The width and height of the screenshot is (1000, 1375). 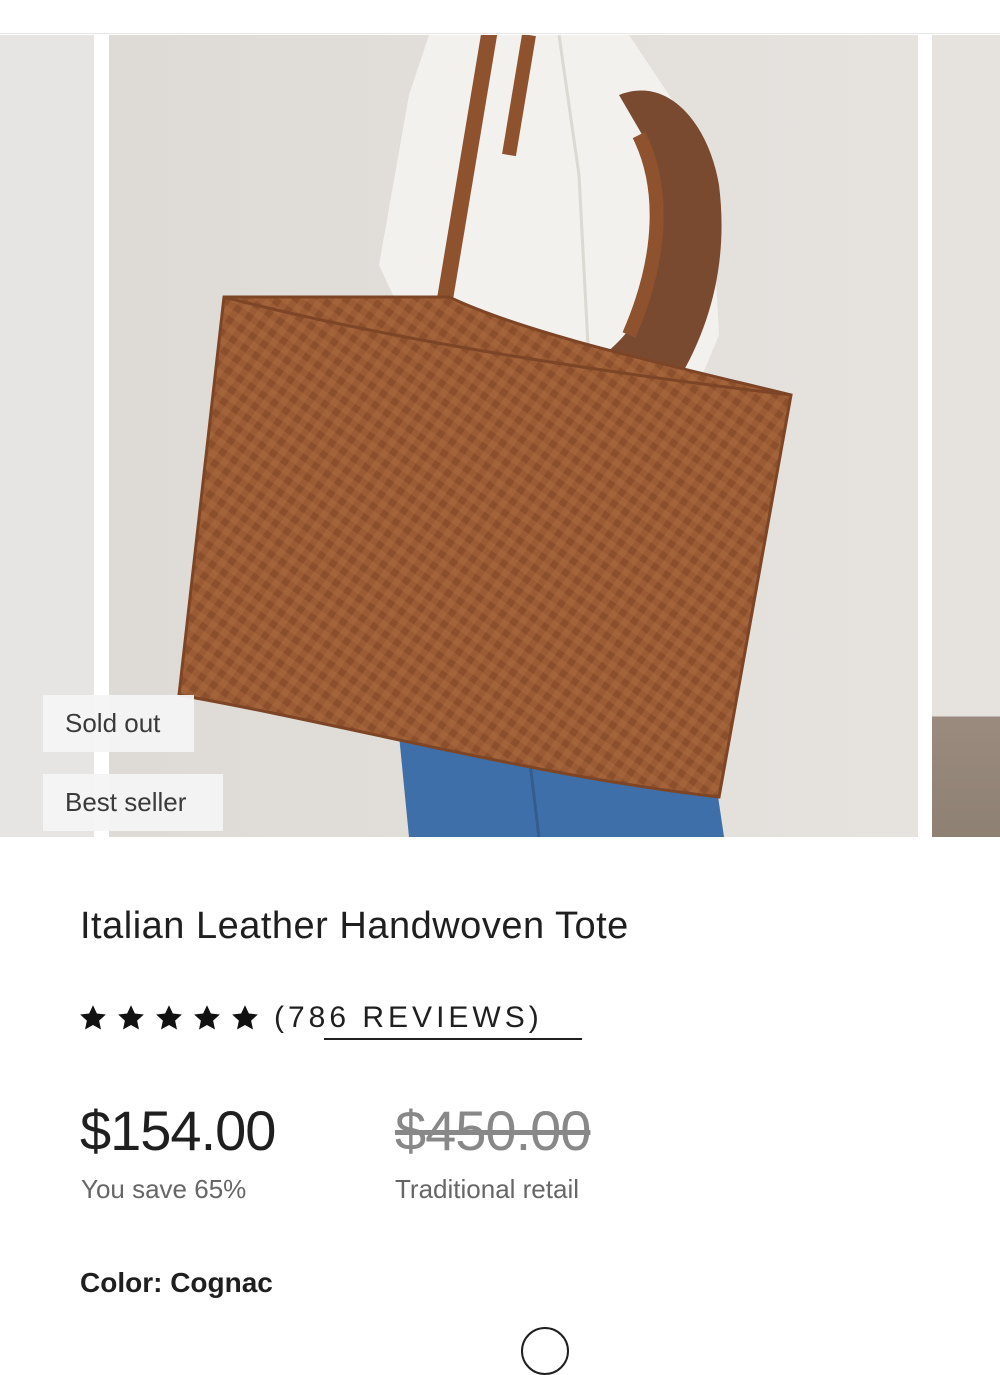 I want to click on rating-row: (786 REVIEWS), so click(x=310, y=1018).